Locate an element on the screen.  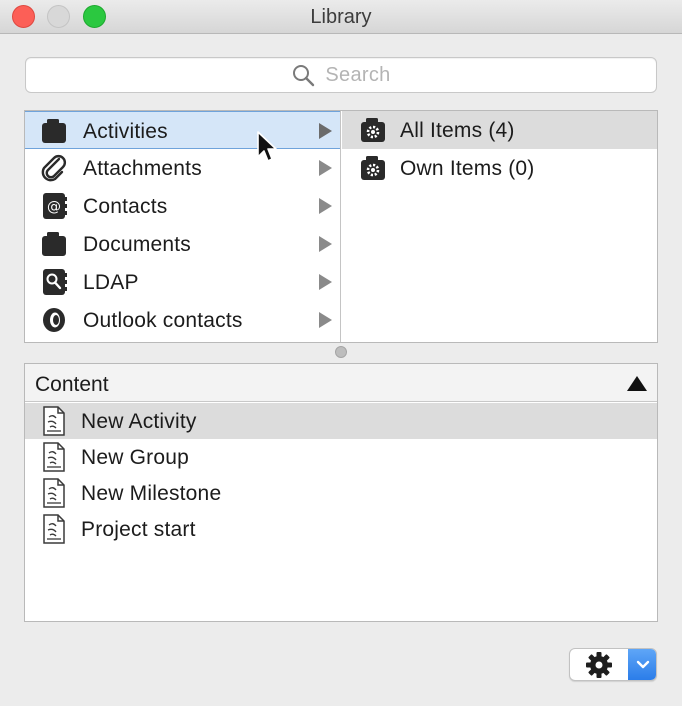
content-item-new-milestone: New Milestone is located at coordinates (341, 493).